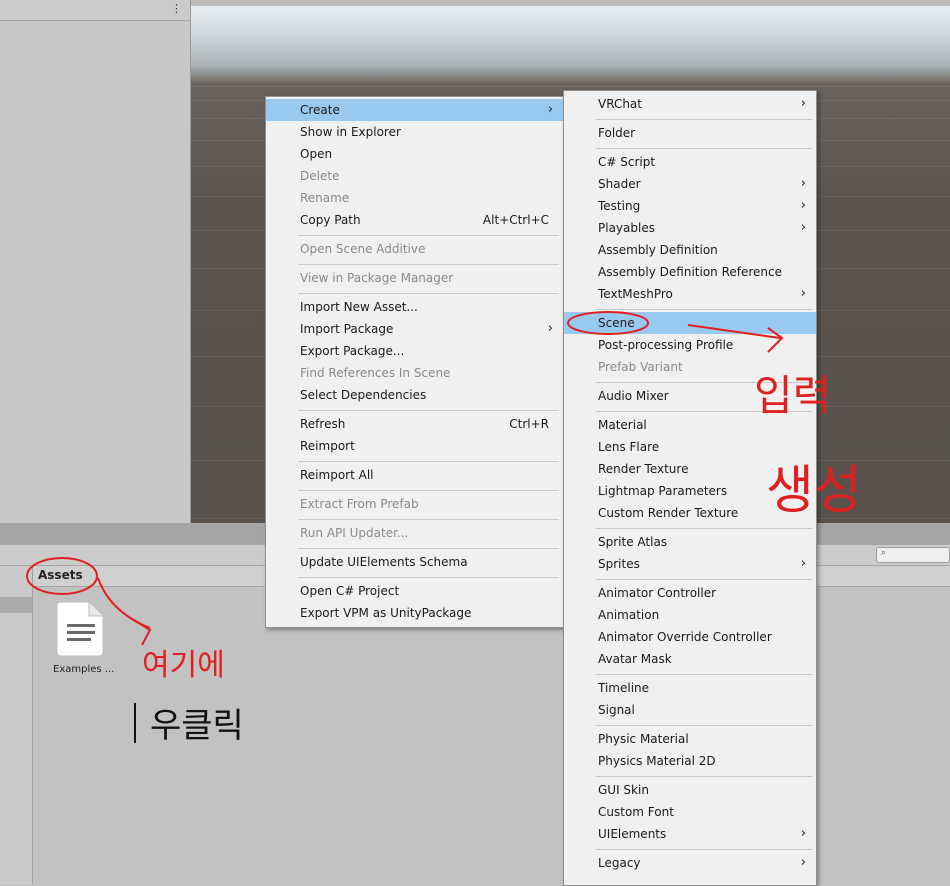  Describe the element at coordinates (608, 323) in the screenshot. I see `scene-circle-mark` at that location.